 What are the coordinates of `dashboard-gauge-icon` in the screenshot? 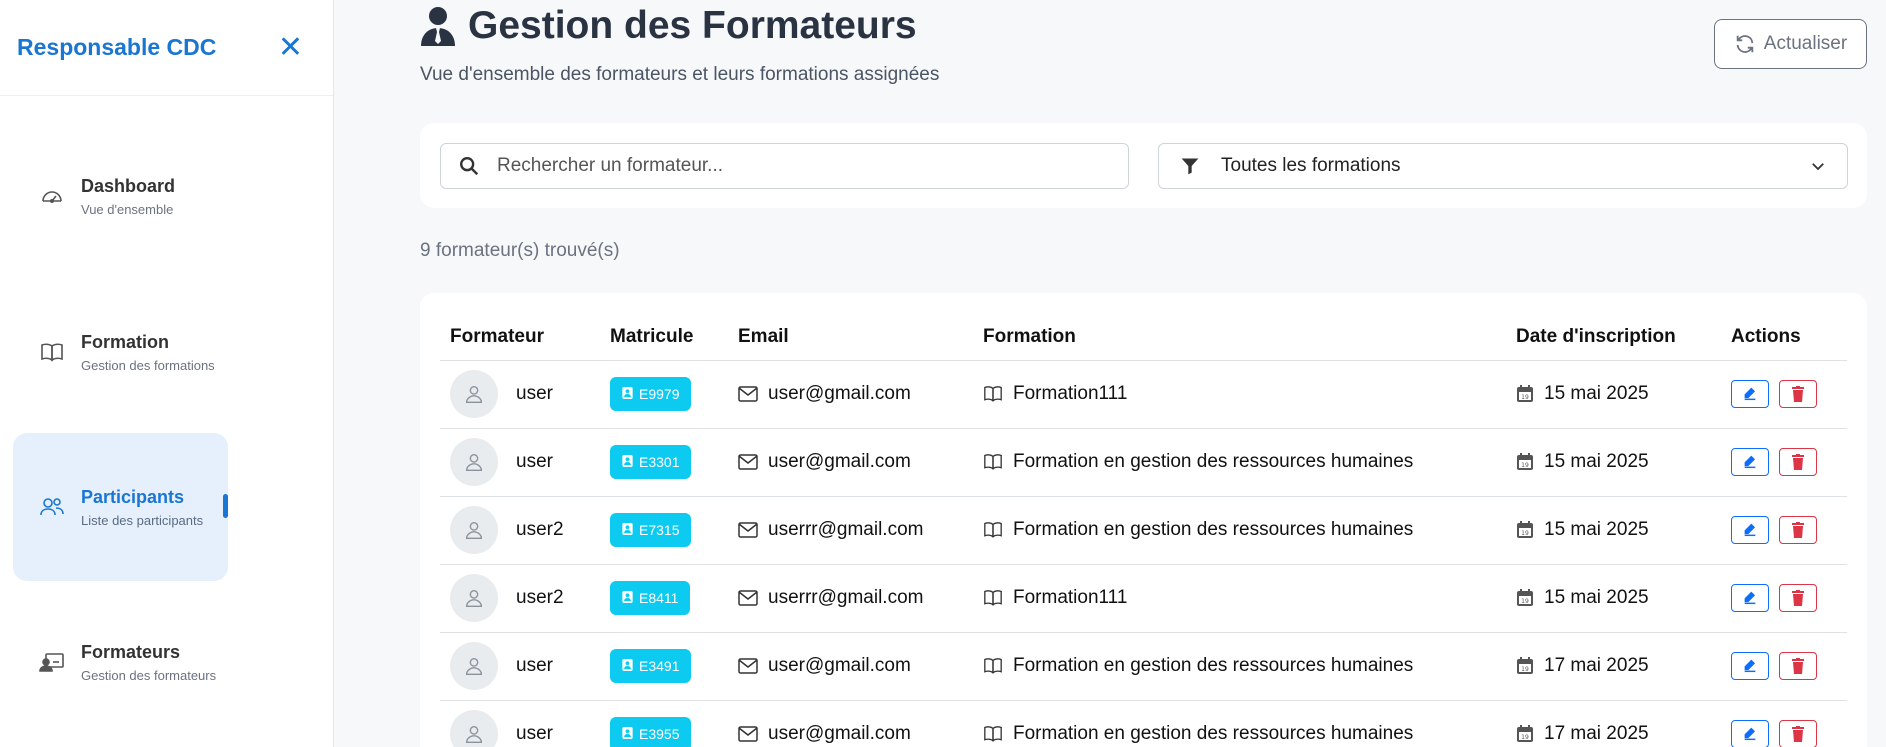 It's located at (52, 196).